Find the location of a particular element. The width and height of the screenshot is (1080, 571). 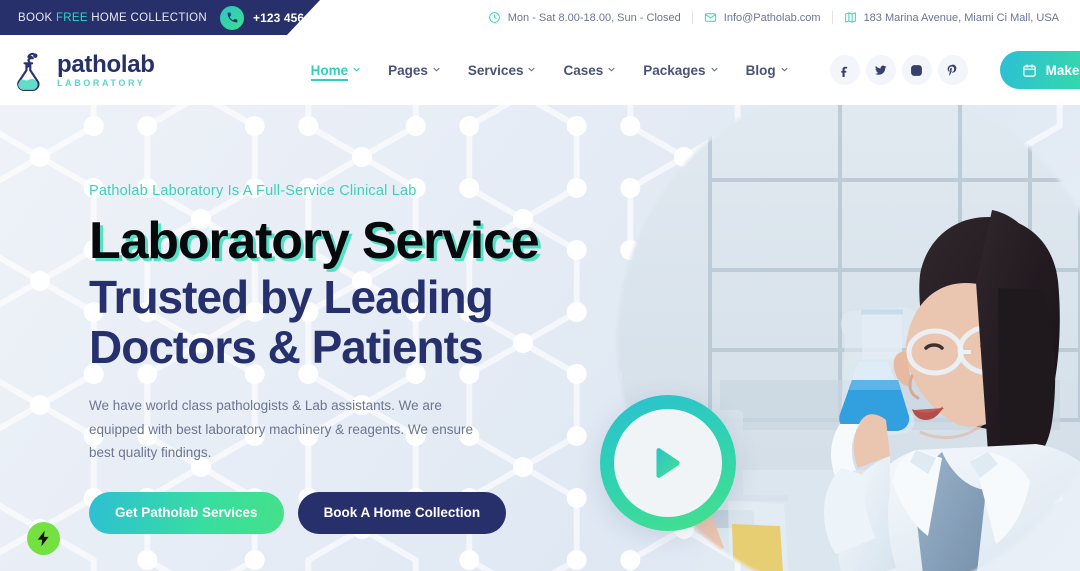

book-prefix: BOOK is located at coordinates (37, 17).